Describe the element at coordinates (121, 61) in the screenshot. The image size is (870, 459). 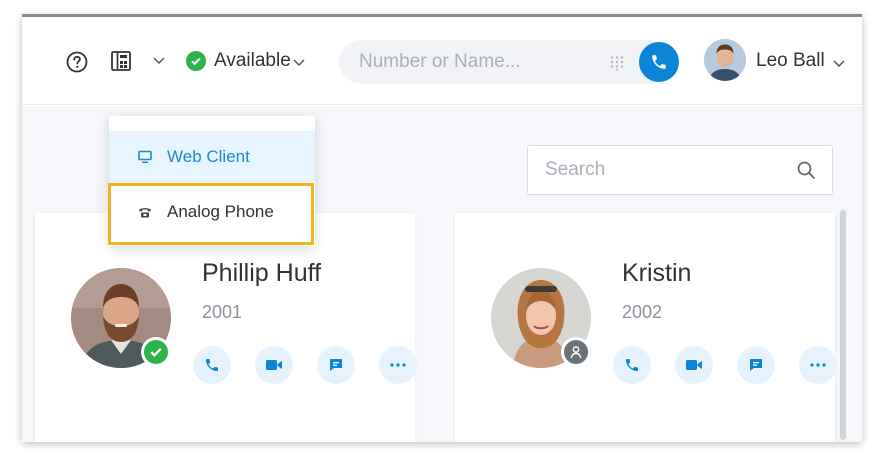
I see `device-selector-icon` at that location.